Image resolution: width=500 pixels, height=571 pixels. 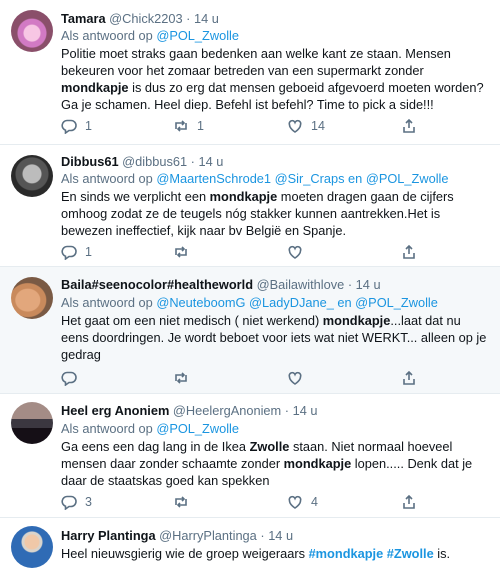 What do you see at coordinates (108, 535) in the screenshot?
I see `display-name: Harry Plantinga` at bounding box center [108, 535].